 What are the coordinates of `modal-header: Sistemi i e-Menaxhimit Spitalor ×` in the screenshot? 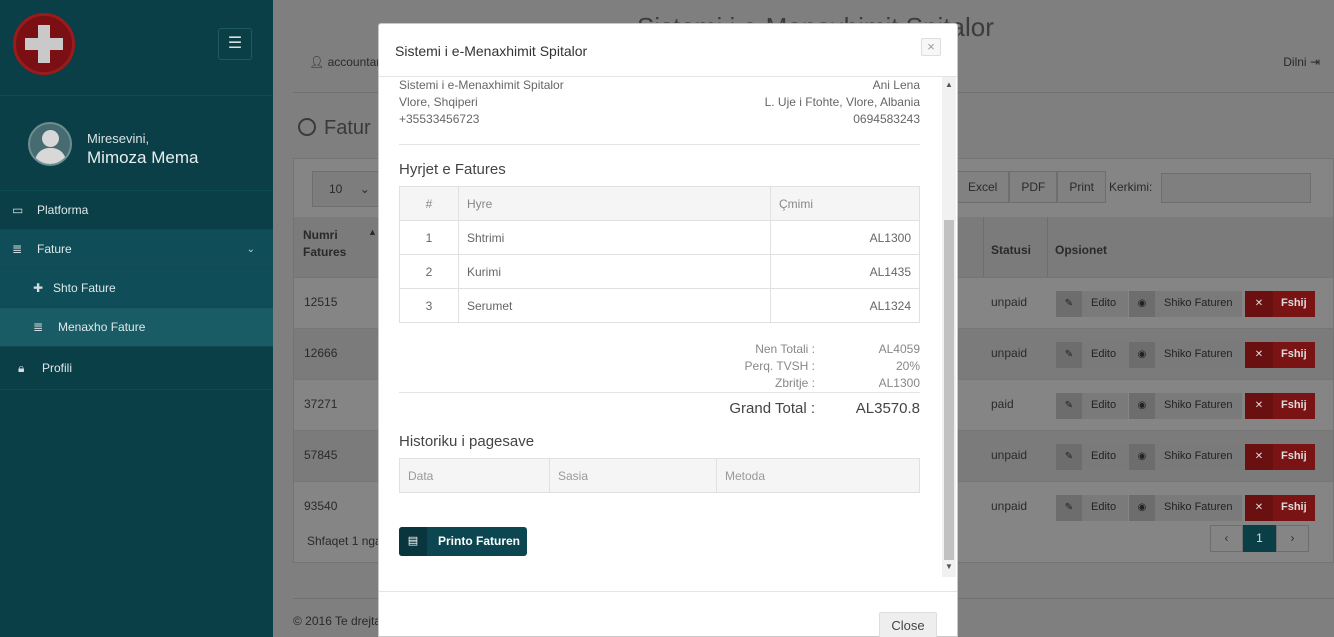 It's located at (668, 50).